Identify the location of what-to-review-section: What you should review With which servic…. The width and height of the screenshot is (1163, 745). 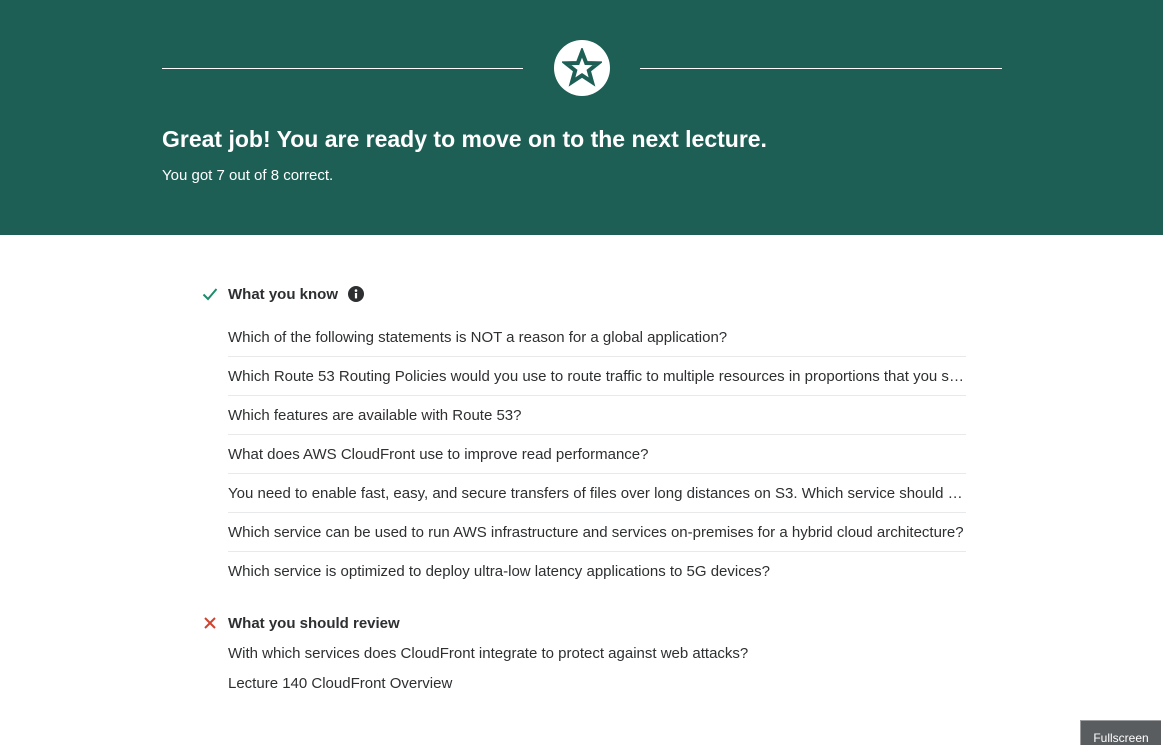
(583, 652).